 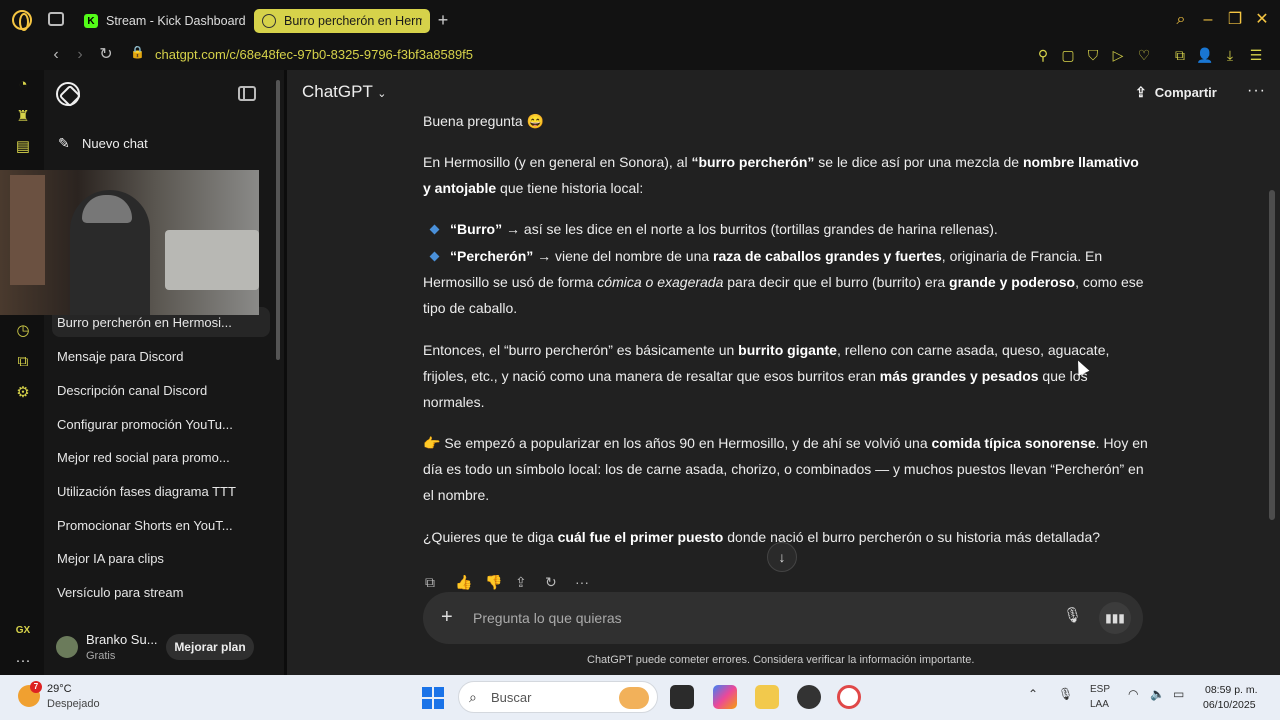 I want to click on text-bold: “Burro”, so click(x=476, y=229).